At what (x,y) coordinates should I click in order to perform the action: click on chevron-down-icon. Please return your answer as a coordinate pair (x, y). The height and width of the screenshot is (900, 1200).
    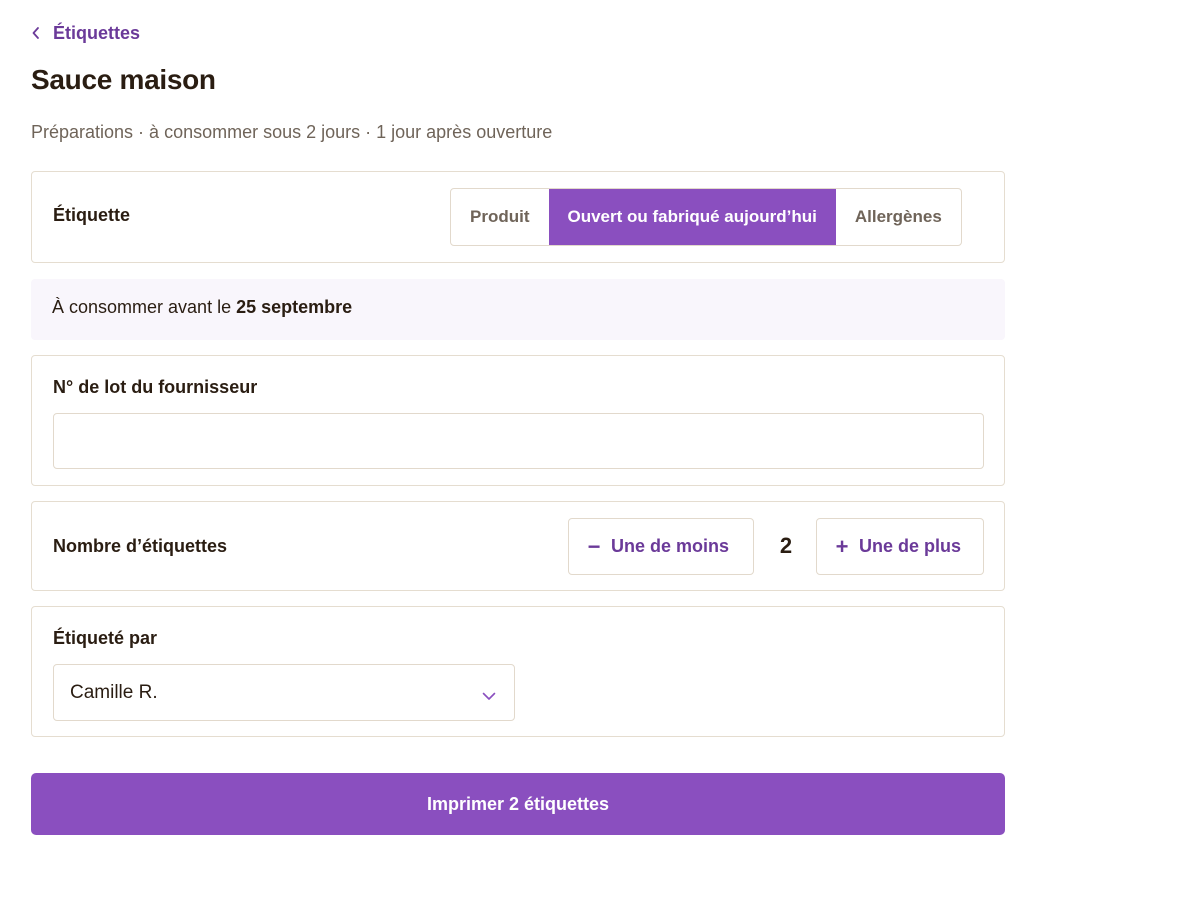
    Looking at the image, I should click on (489, 696).